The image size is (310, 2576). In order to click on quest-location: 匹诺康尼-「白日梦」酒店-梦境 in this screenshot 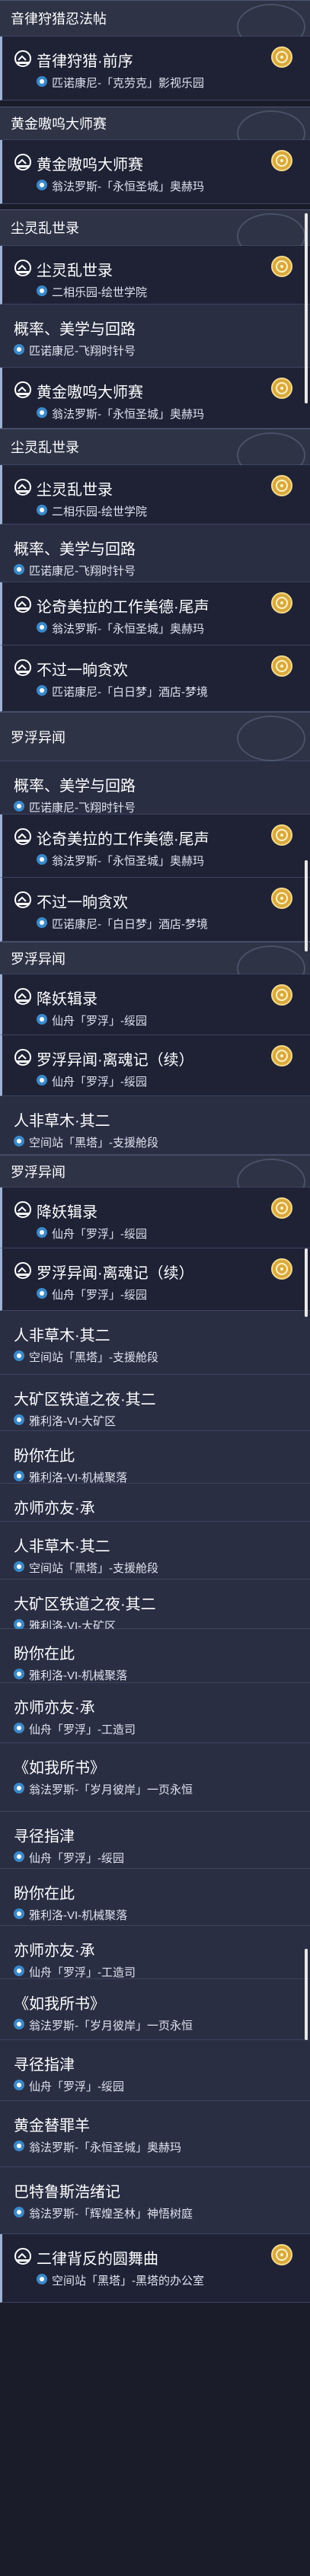, I will do `click(130, 925)`.